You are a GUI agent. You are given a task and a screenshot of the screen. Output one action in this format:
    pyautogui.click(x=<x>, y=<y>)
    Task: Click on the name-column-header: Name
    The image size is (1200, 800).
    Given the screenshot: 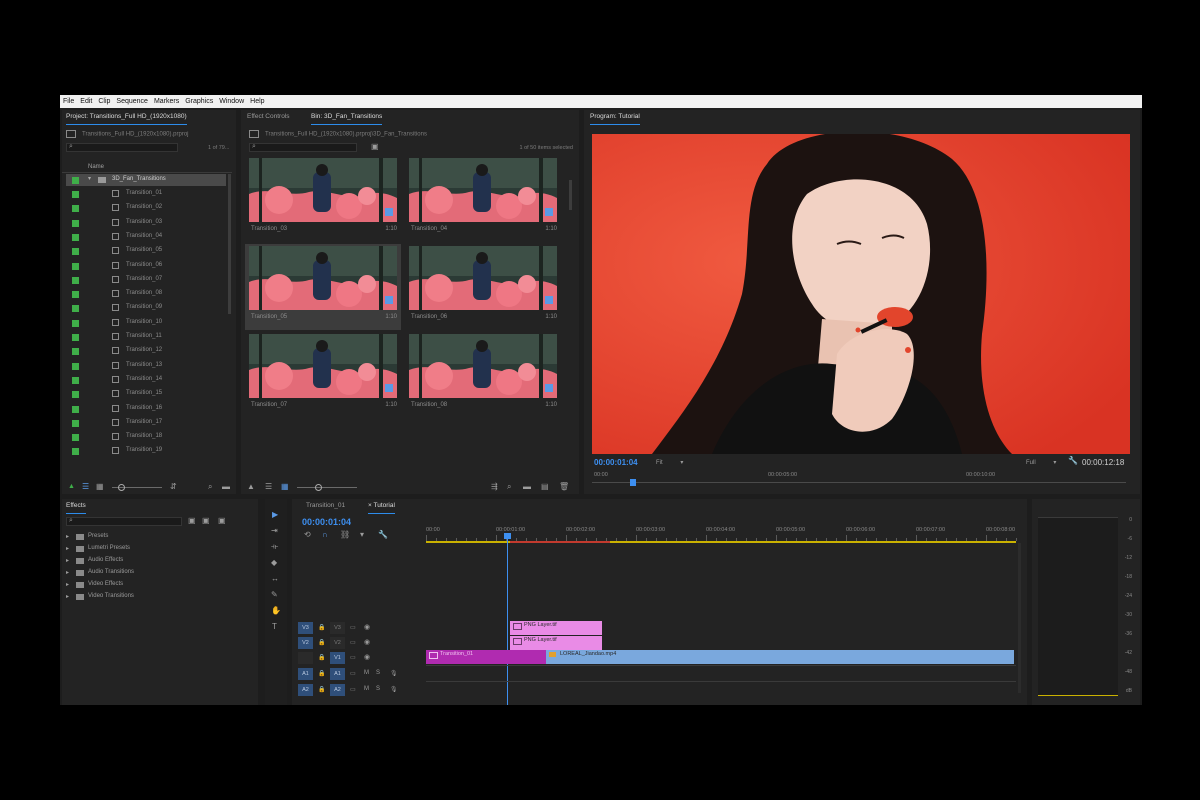 What is the action you would take?
    pyautogui.click(x=96, y=167)
    